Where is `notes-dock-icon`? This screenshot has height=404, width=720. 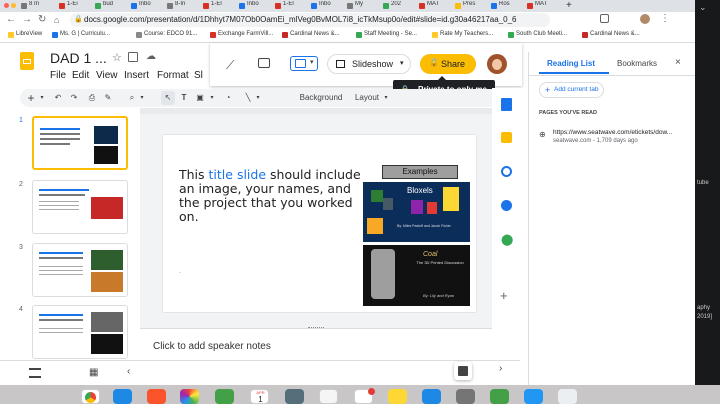
notes-dock-icon is located at coordinates (397, 396).